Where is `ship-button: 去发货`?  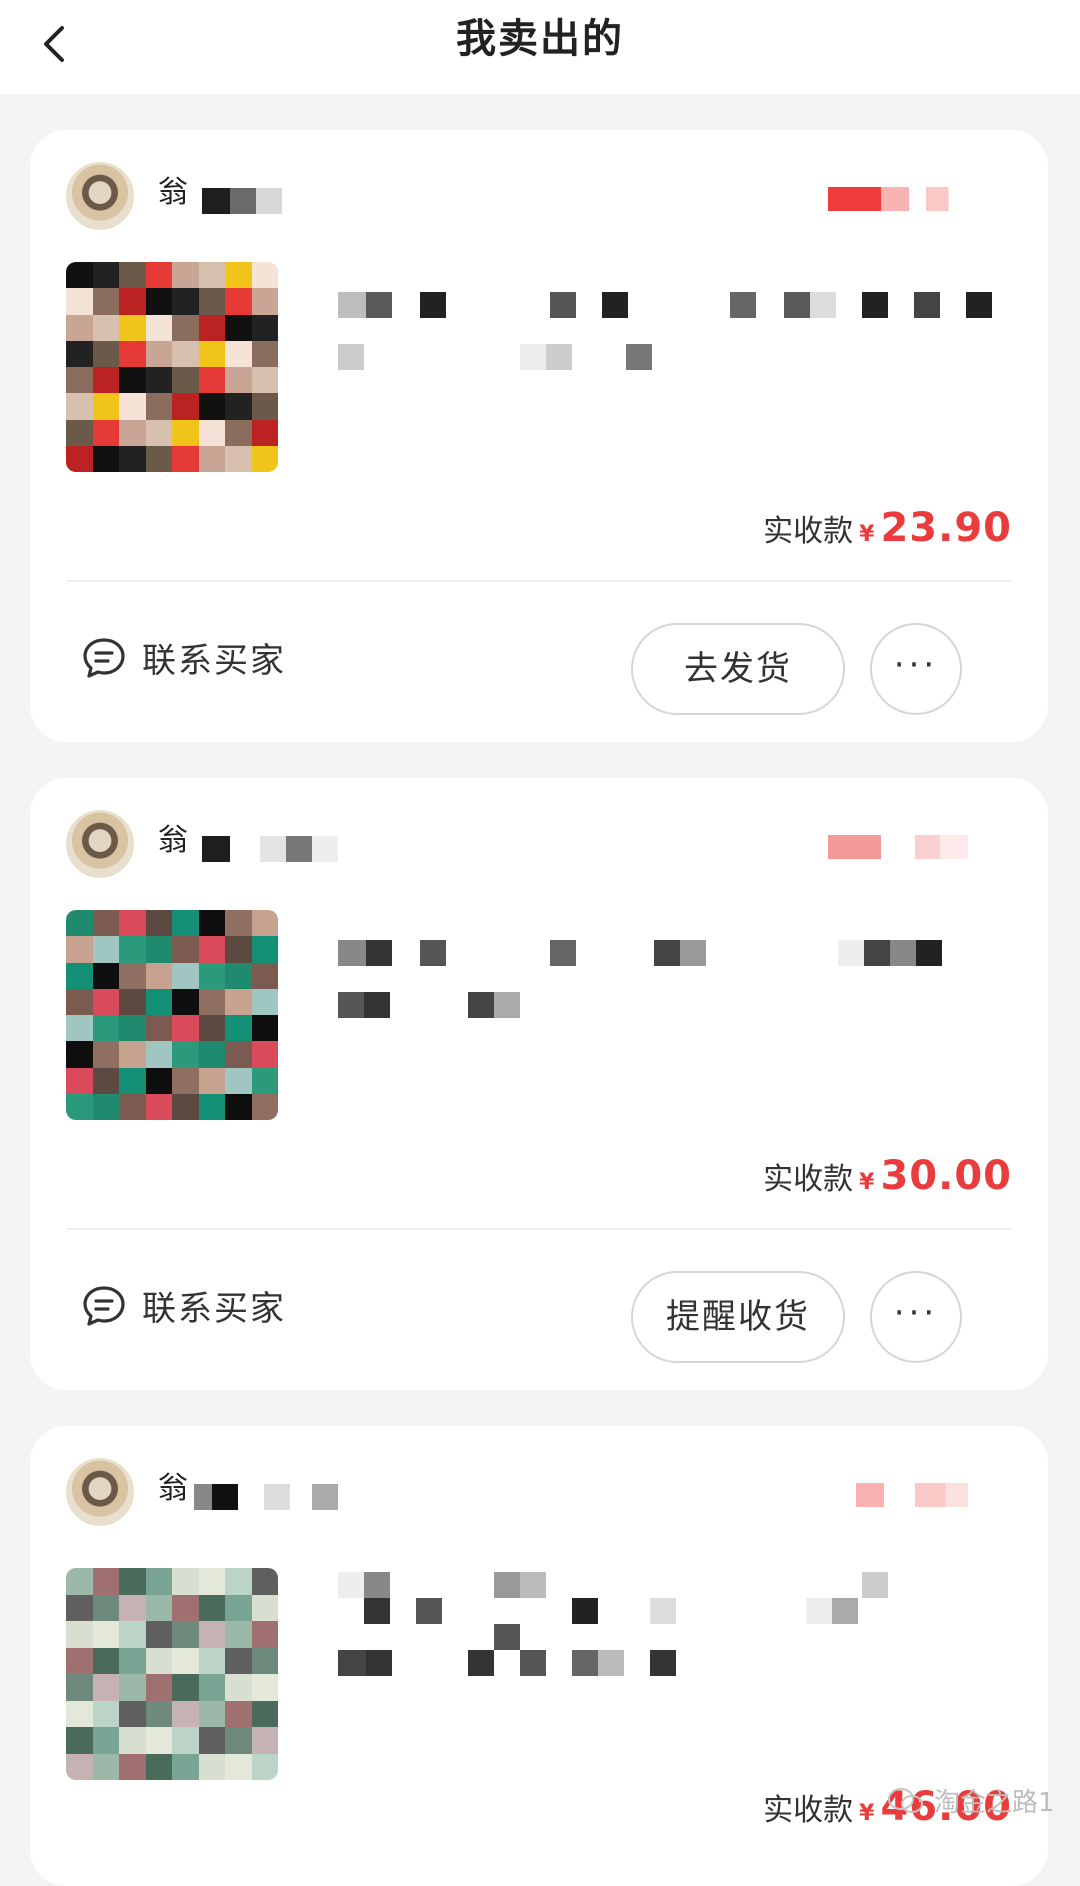
ship-button: 去发货 is located at coordinates (738, 669).